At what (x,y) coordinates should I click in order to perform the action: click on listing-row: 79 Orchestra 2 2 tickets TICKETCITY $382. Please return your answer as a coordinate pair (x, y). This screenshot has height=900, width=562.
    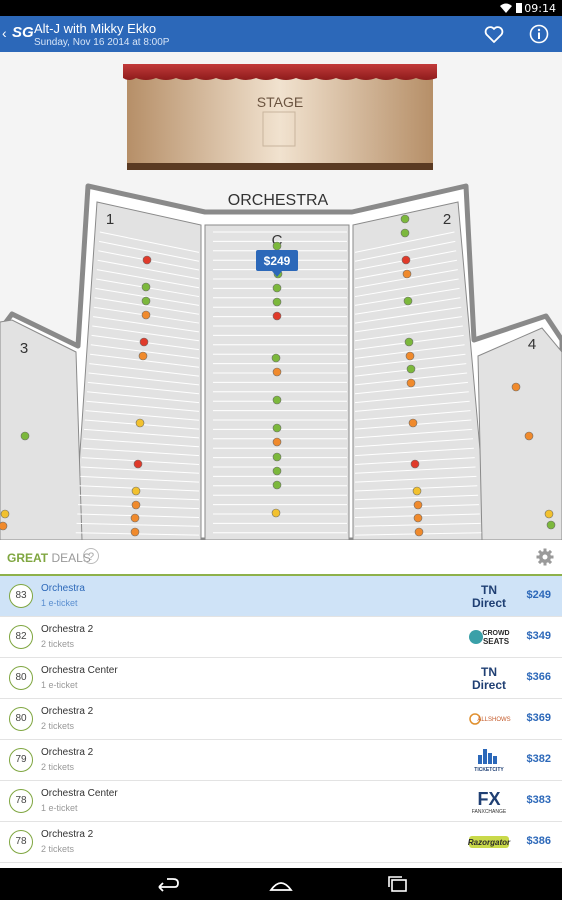
    Looking at the image, I should click on (281, 760).